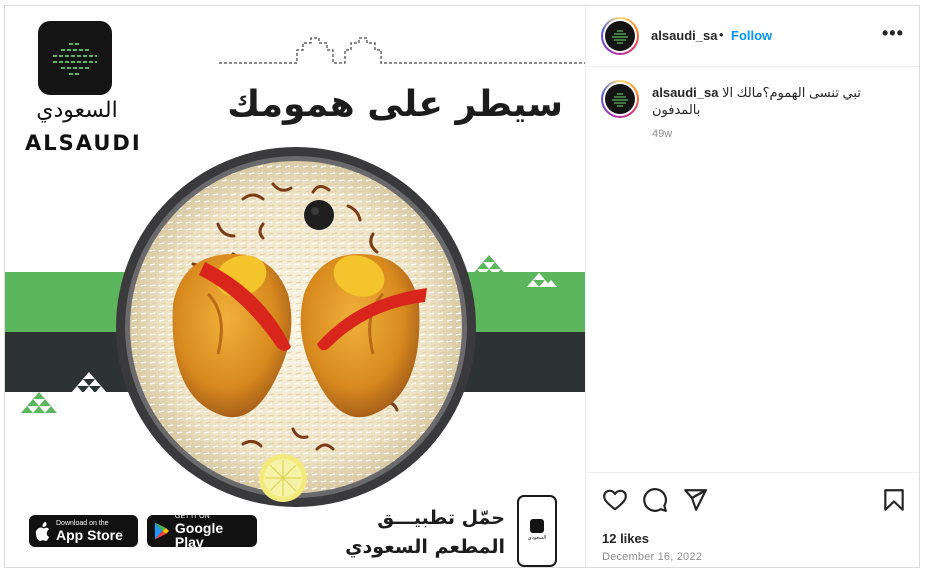  Describe the element at coordinates (441, 518) in the screenshot. I see `cta-line-1: حمّل تطبيـــق` at that location.